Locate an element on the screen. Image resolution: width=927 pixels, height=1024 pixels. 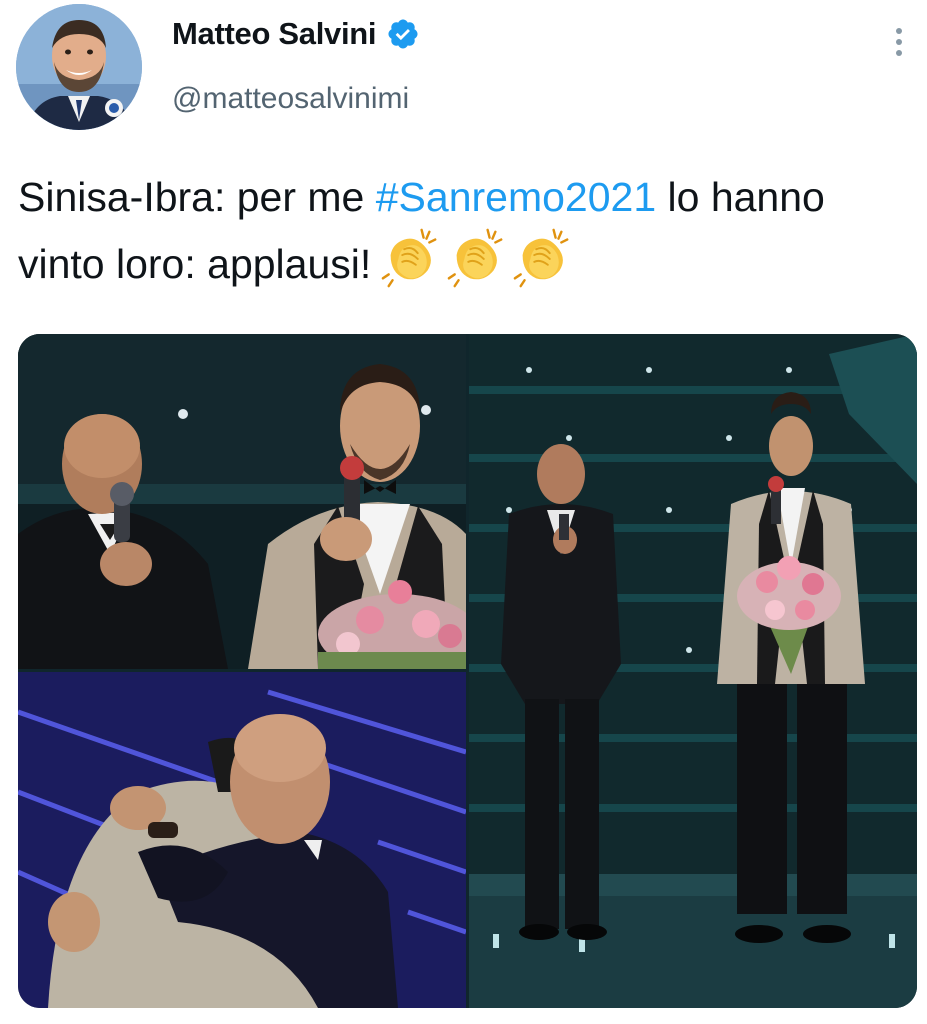
author-handle: @matteosalvinimi is located at coordinates (290, 99).